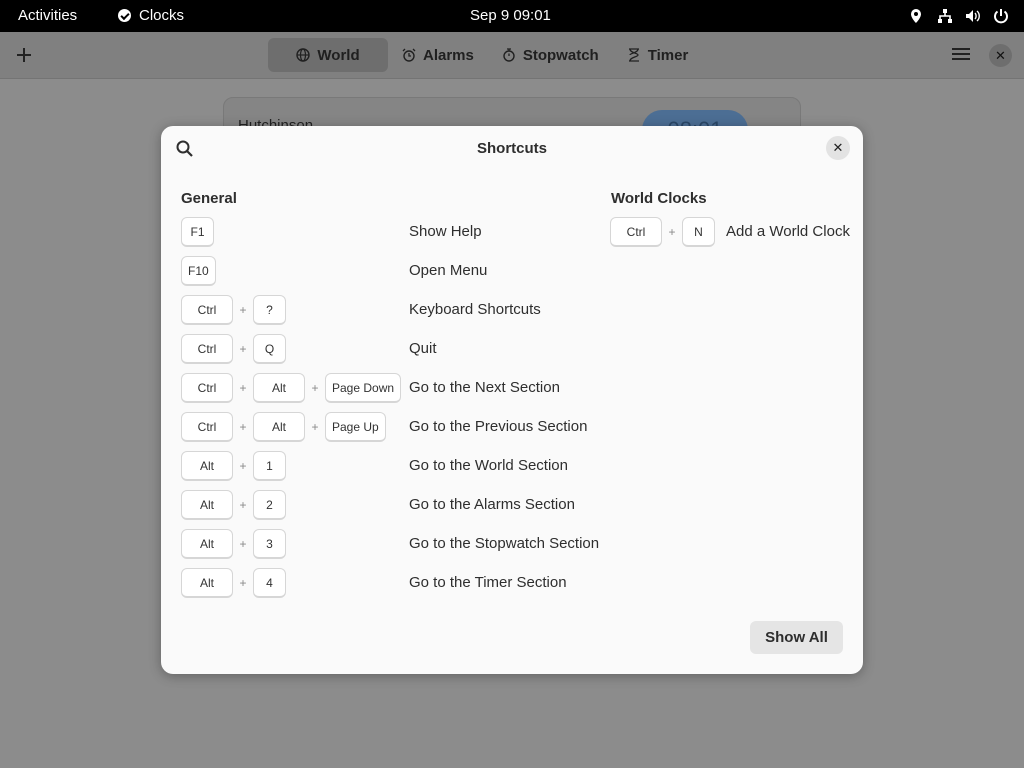  Describe the element at coordinates (1000, 16) in the screenshot. I see `power-icon` at that location.